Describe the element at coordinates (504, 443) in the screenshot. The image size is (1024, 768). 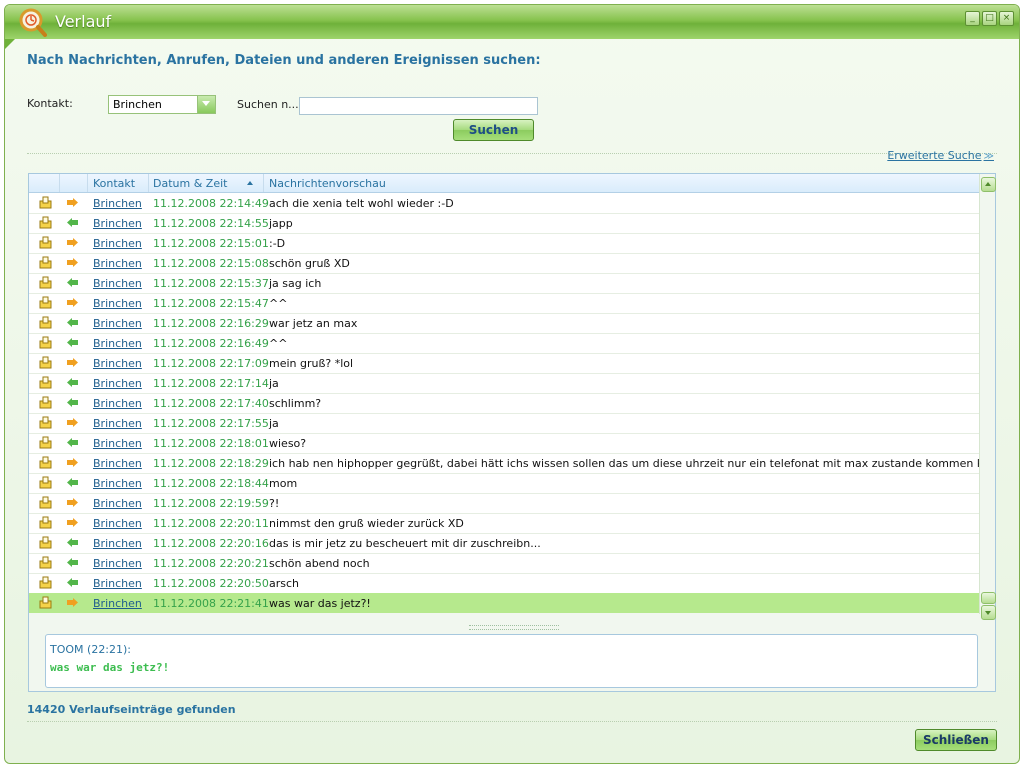
I see `table-row: Brinchen 11.12.2008 22:18:01 wieso?` at that location.